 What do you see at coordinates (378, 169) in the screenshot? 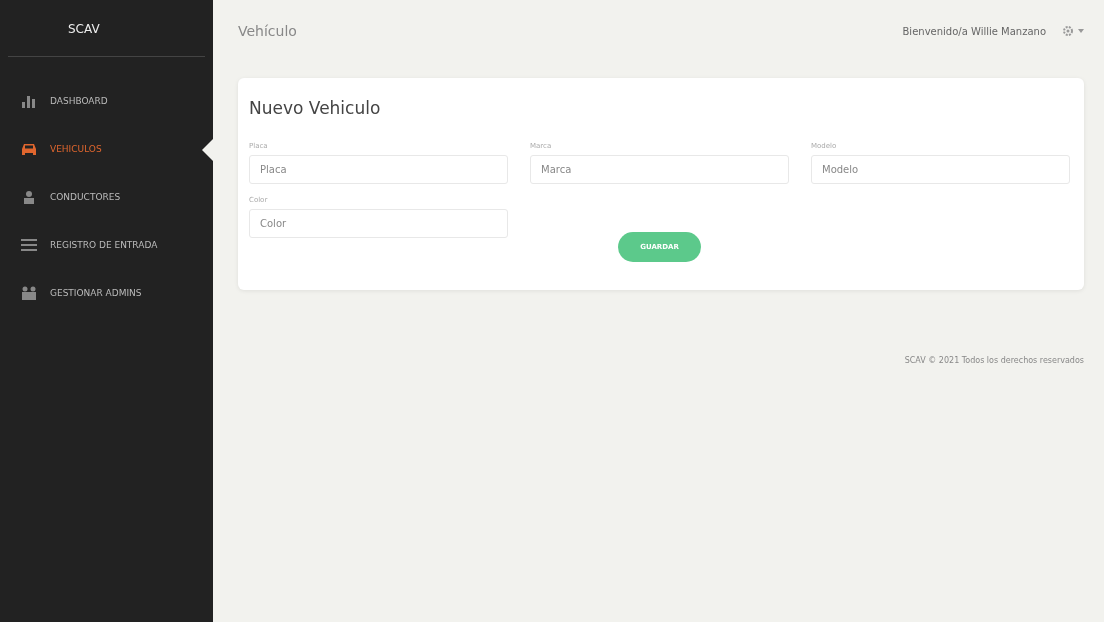
I see `input-field: Placa` at bounding box center [378, 169].